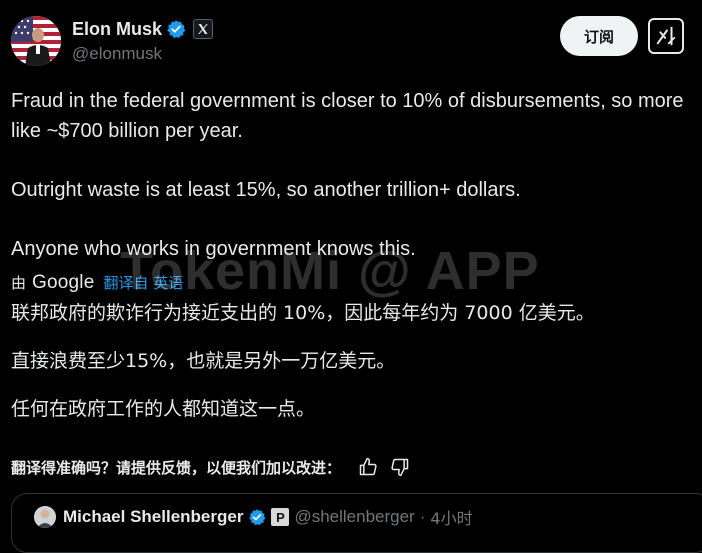  Describe the element at coordinates (97, 283) in the screenshot. I see `translation-attribution: 由 Google 翻译自 英语` at that location.